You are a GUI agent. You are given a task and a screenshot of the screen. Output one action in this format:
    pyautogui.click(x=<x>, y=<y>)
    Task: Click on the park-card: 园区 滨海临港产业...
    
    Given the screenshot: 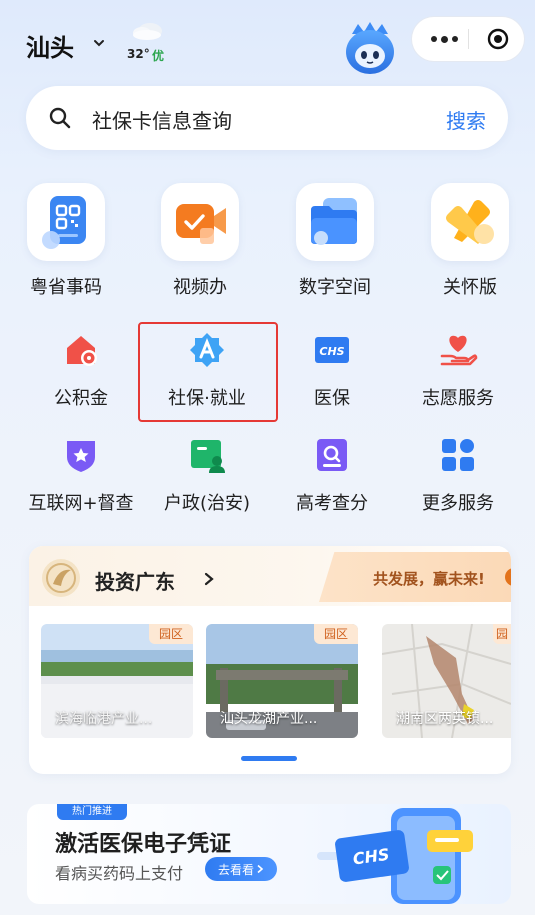 What is the action you would take?
    pyautogui.click(x=117, y=681)
    